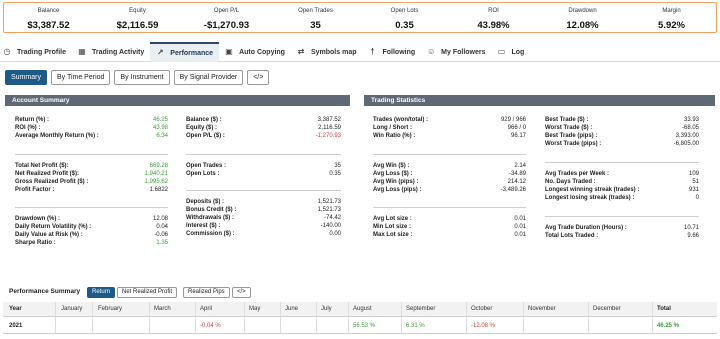  I want to click on clock-icon: ◷, so click(7, 51).